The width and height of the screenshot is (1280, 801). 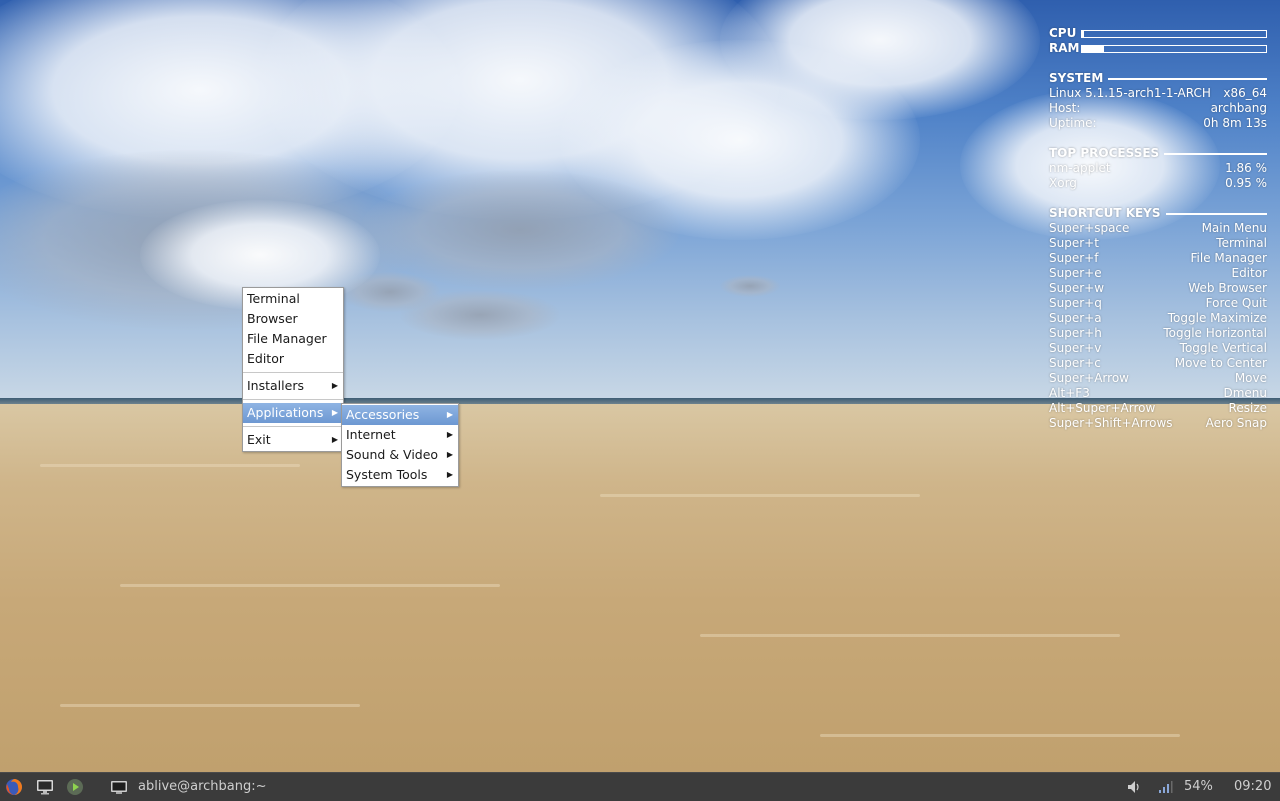 I want to click on process-cpu: 0.95 %, so click(x=1246, y=183).